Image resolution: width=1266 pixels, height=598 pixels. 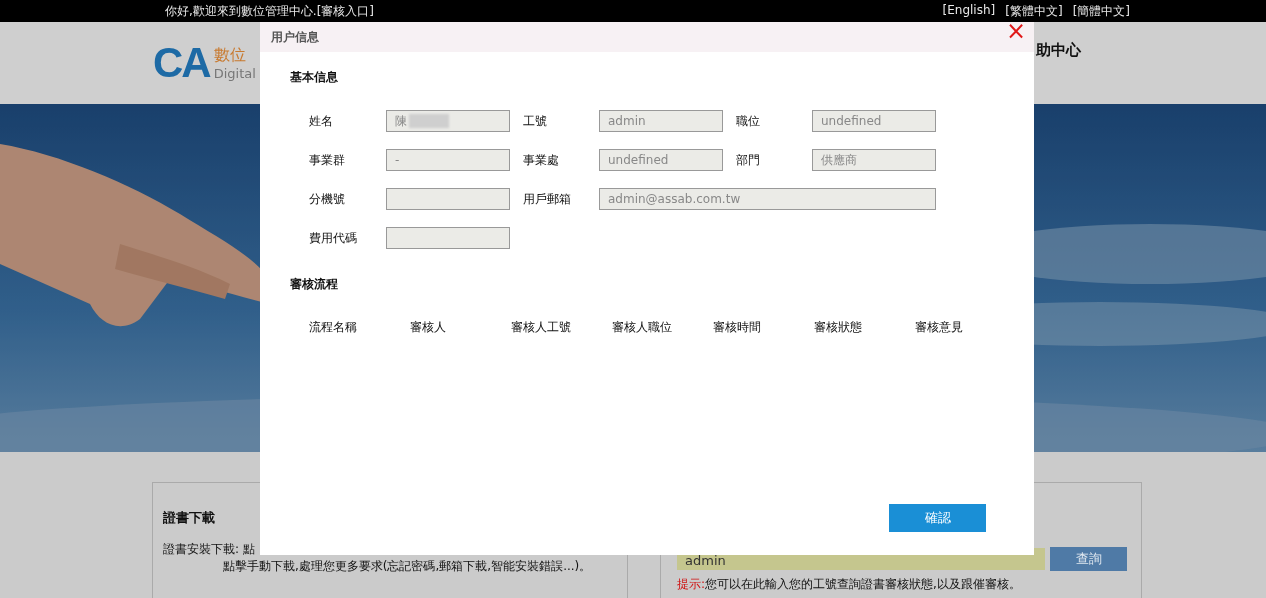 I want to click on language-link: [簡體中文], so click(x=1101, y=11).